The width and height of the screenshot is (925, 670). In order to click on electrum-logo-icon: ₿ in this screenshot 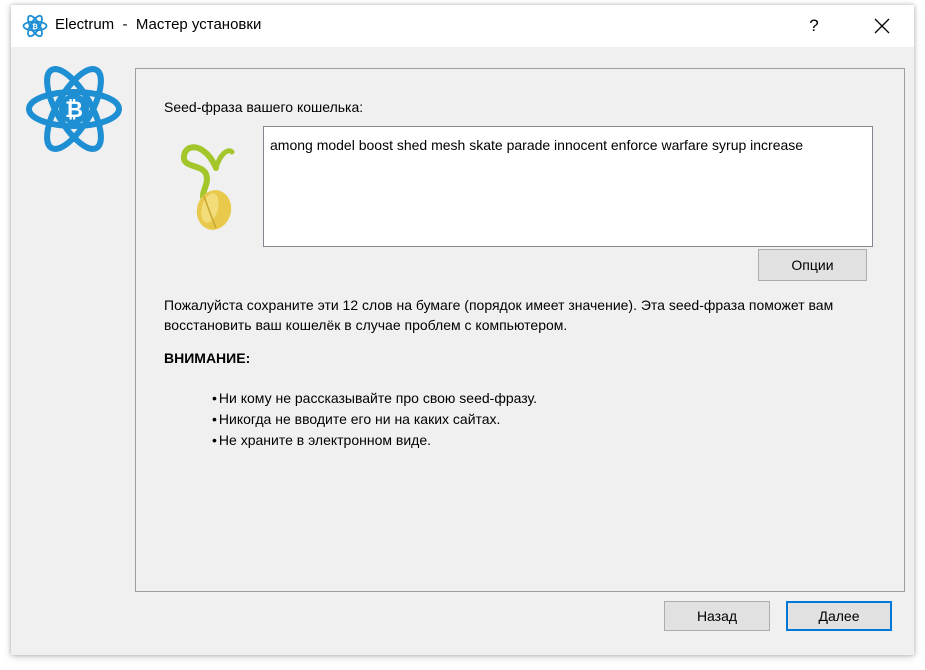, I will do `click(74, 109)`.